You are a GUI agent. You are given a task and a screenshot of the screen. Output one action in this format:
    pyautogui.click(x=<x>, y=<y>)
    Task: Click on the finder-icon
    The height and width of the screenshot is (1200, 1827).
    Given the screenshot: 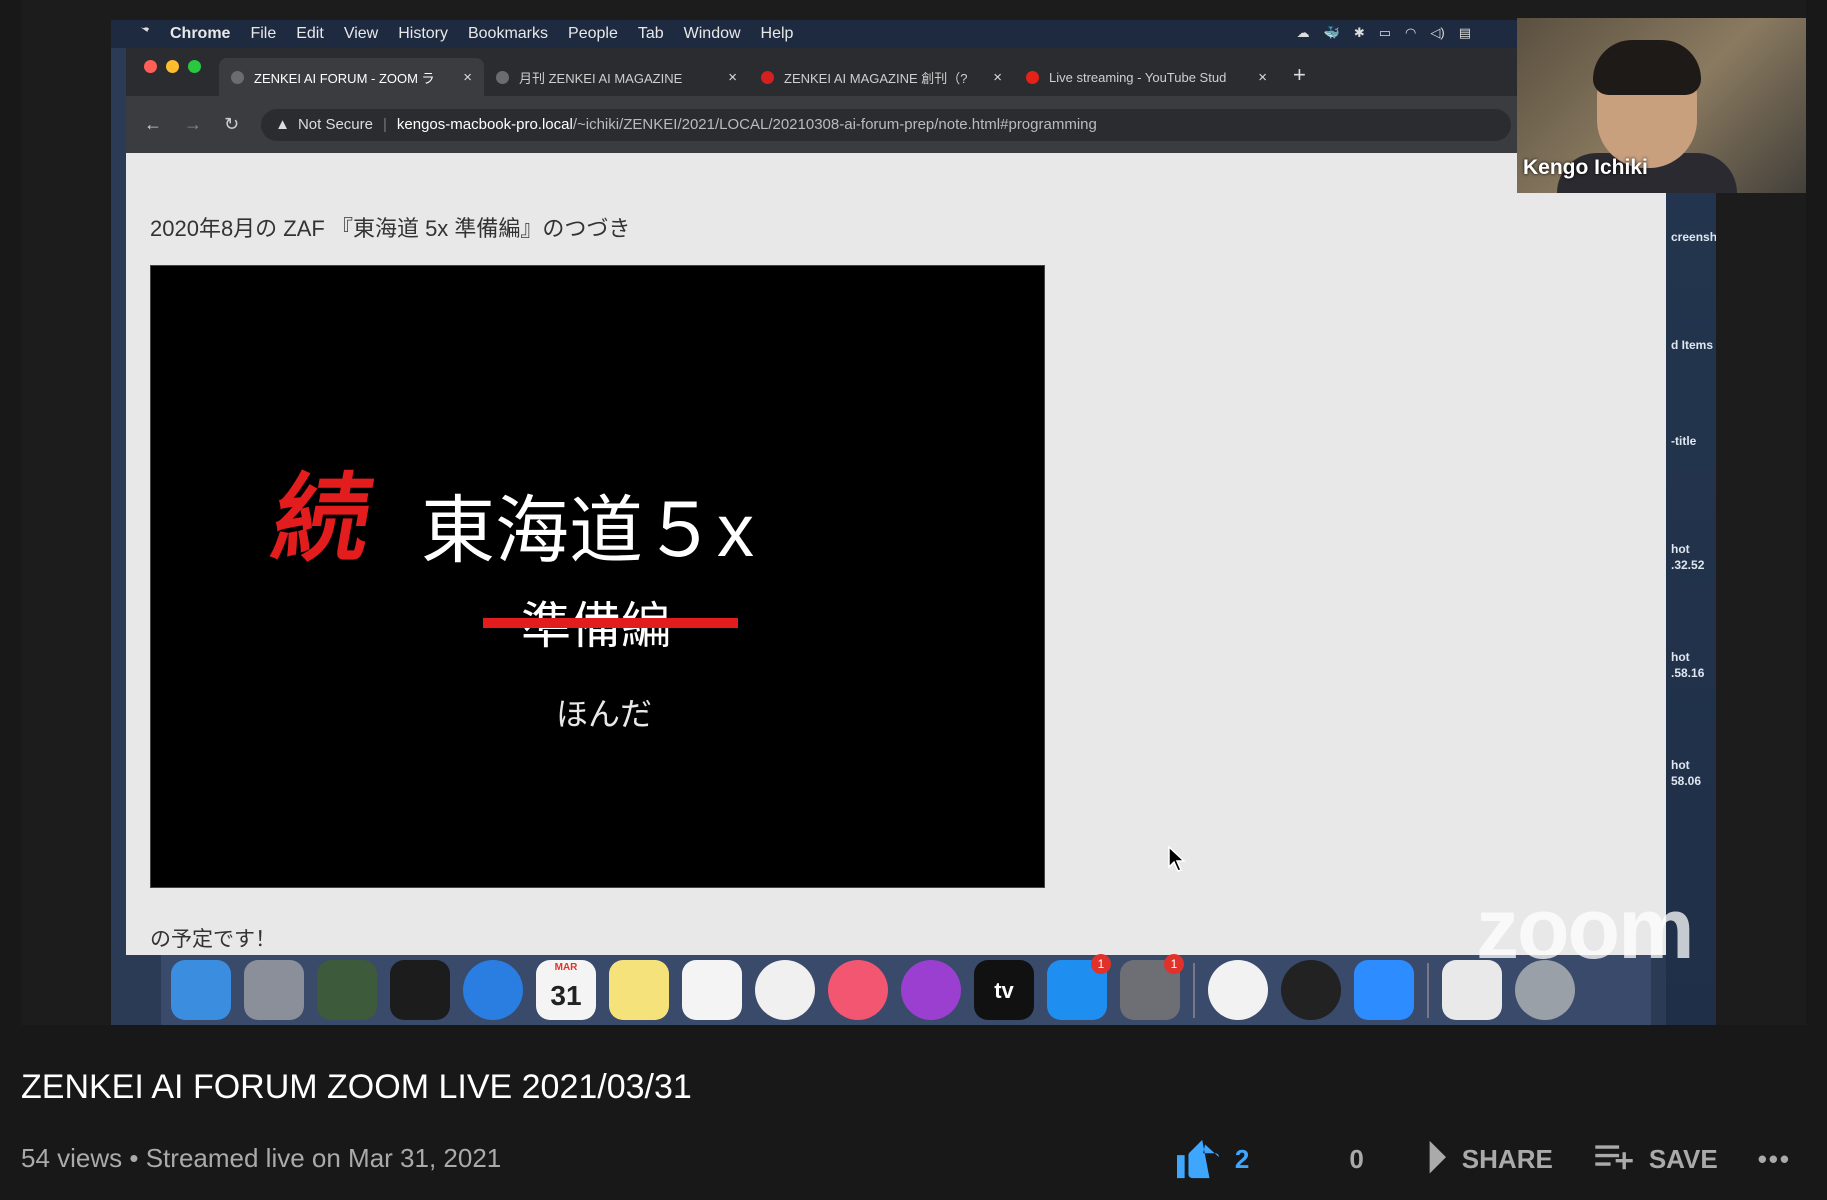 What is the action you would take?
    pyautogui.click(x=201, y=990)
    